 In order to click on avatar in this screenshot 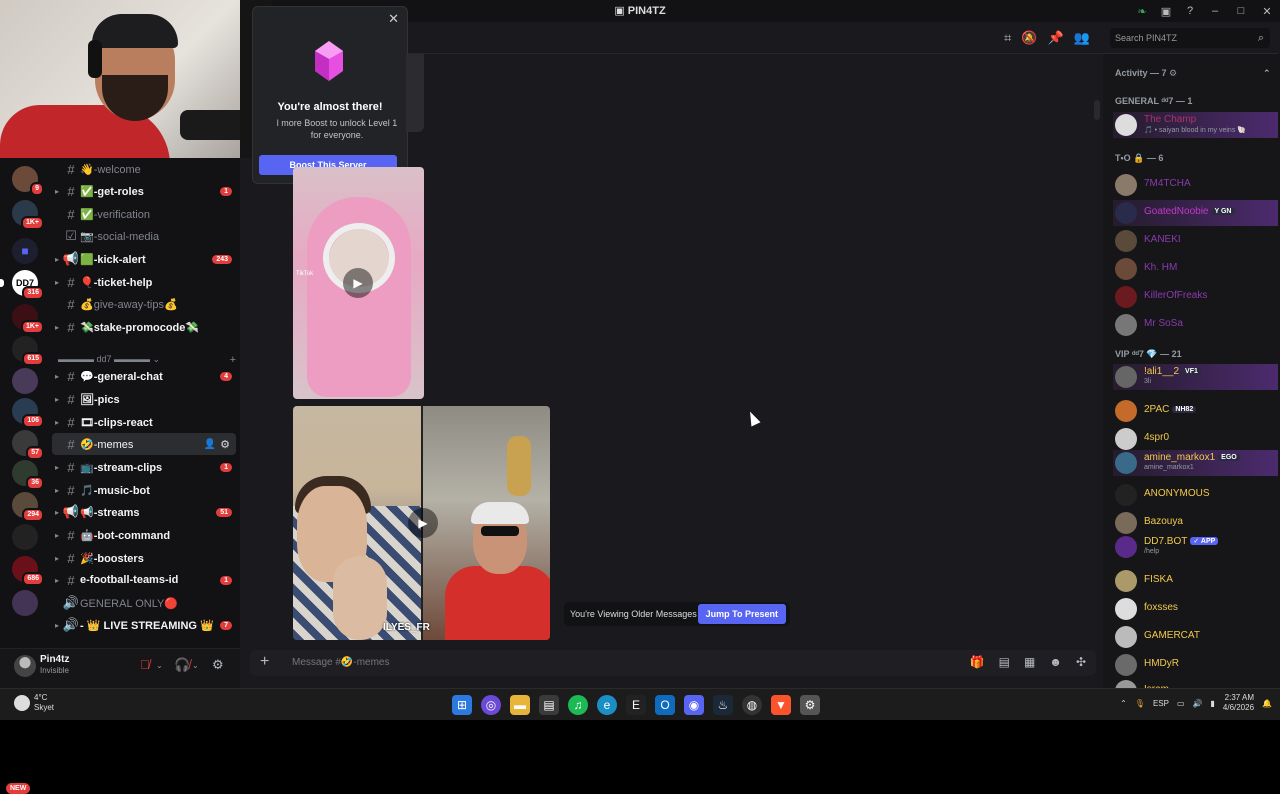, I will do `click(25, 666)`.